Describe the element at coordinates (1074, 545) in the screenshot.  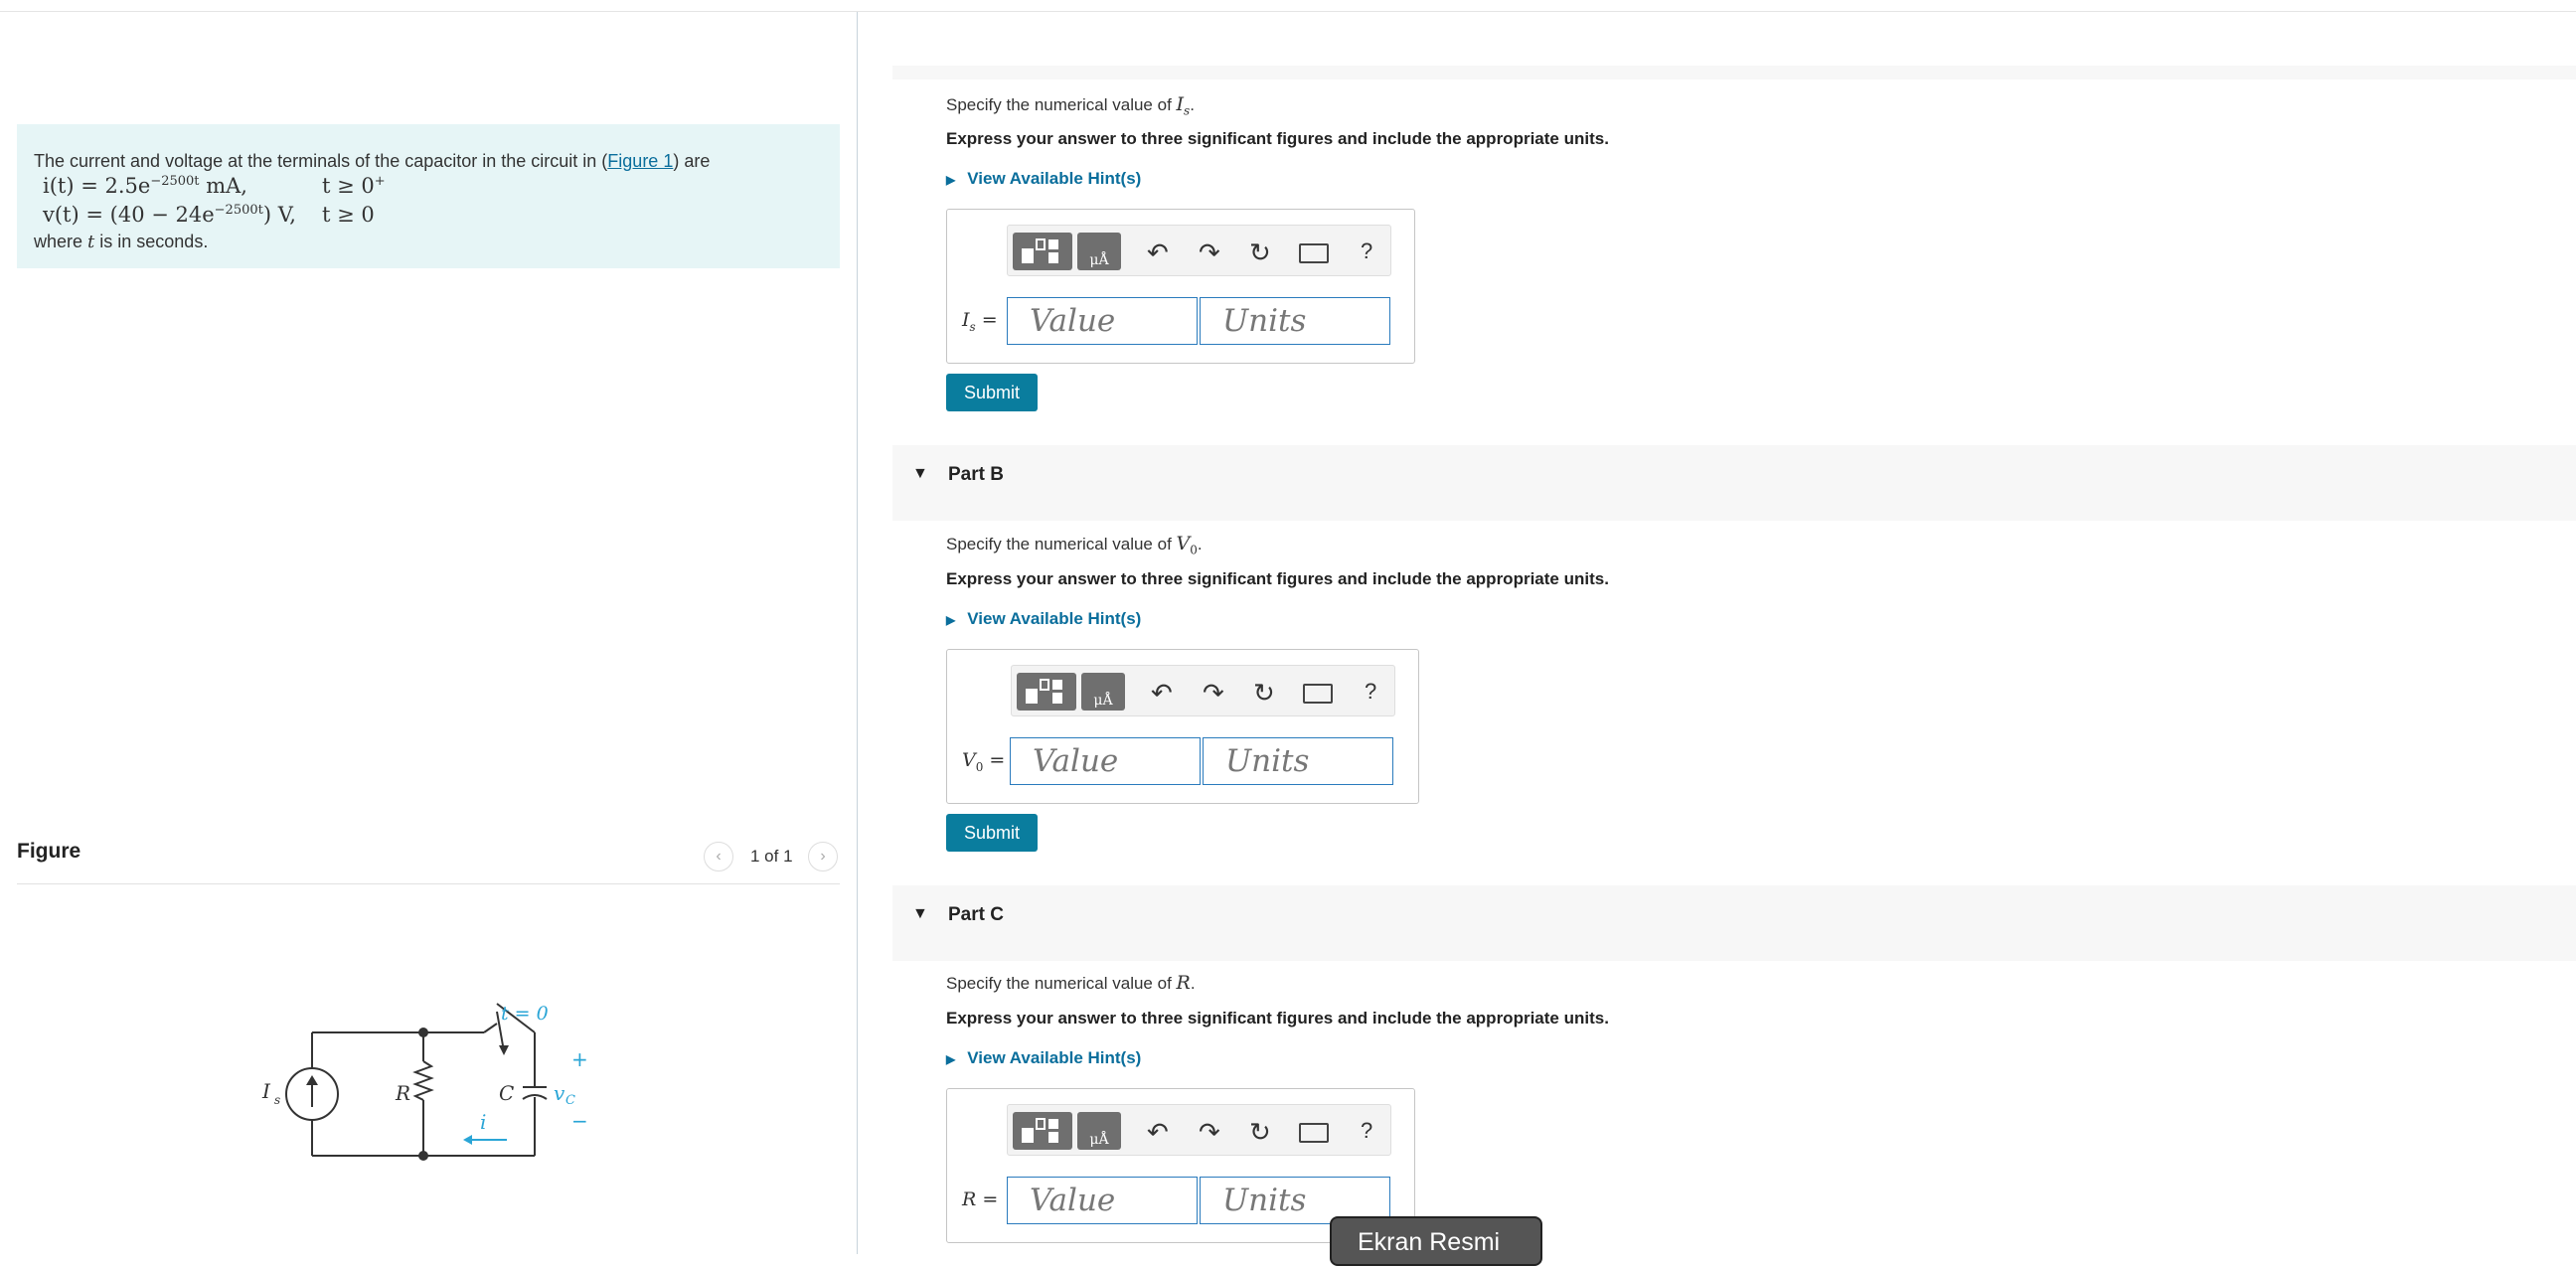
I see `part-b-spec: Specify the numerical value of V0.` at that location.